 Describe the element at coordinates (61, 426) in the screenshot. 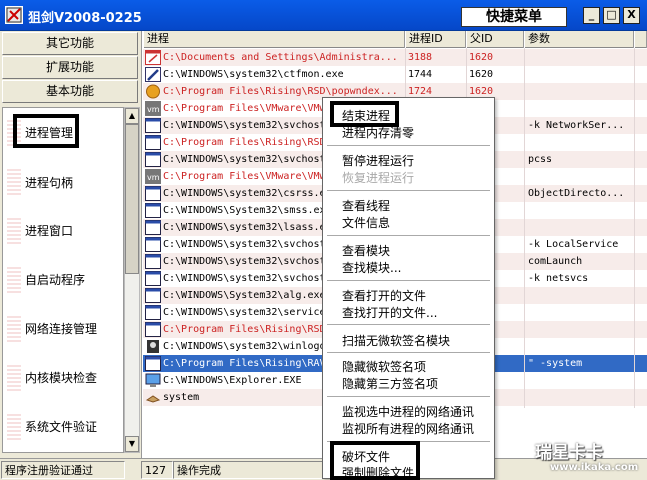

I see `nav-item-system-files: 系统文件验证` at that location.